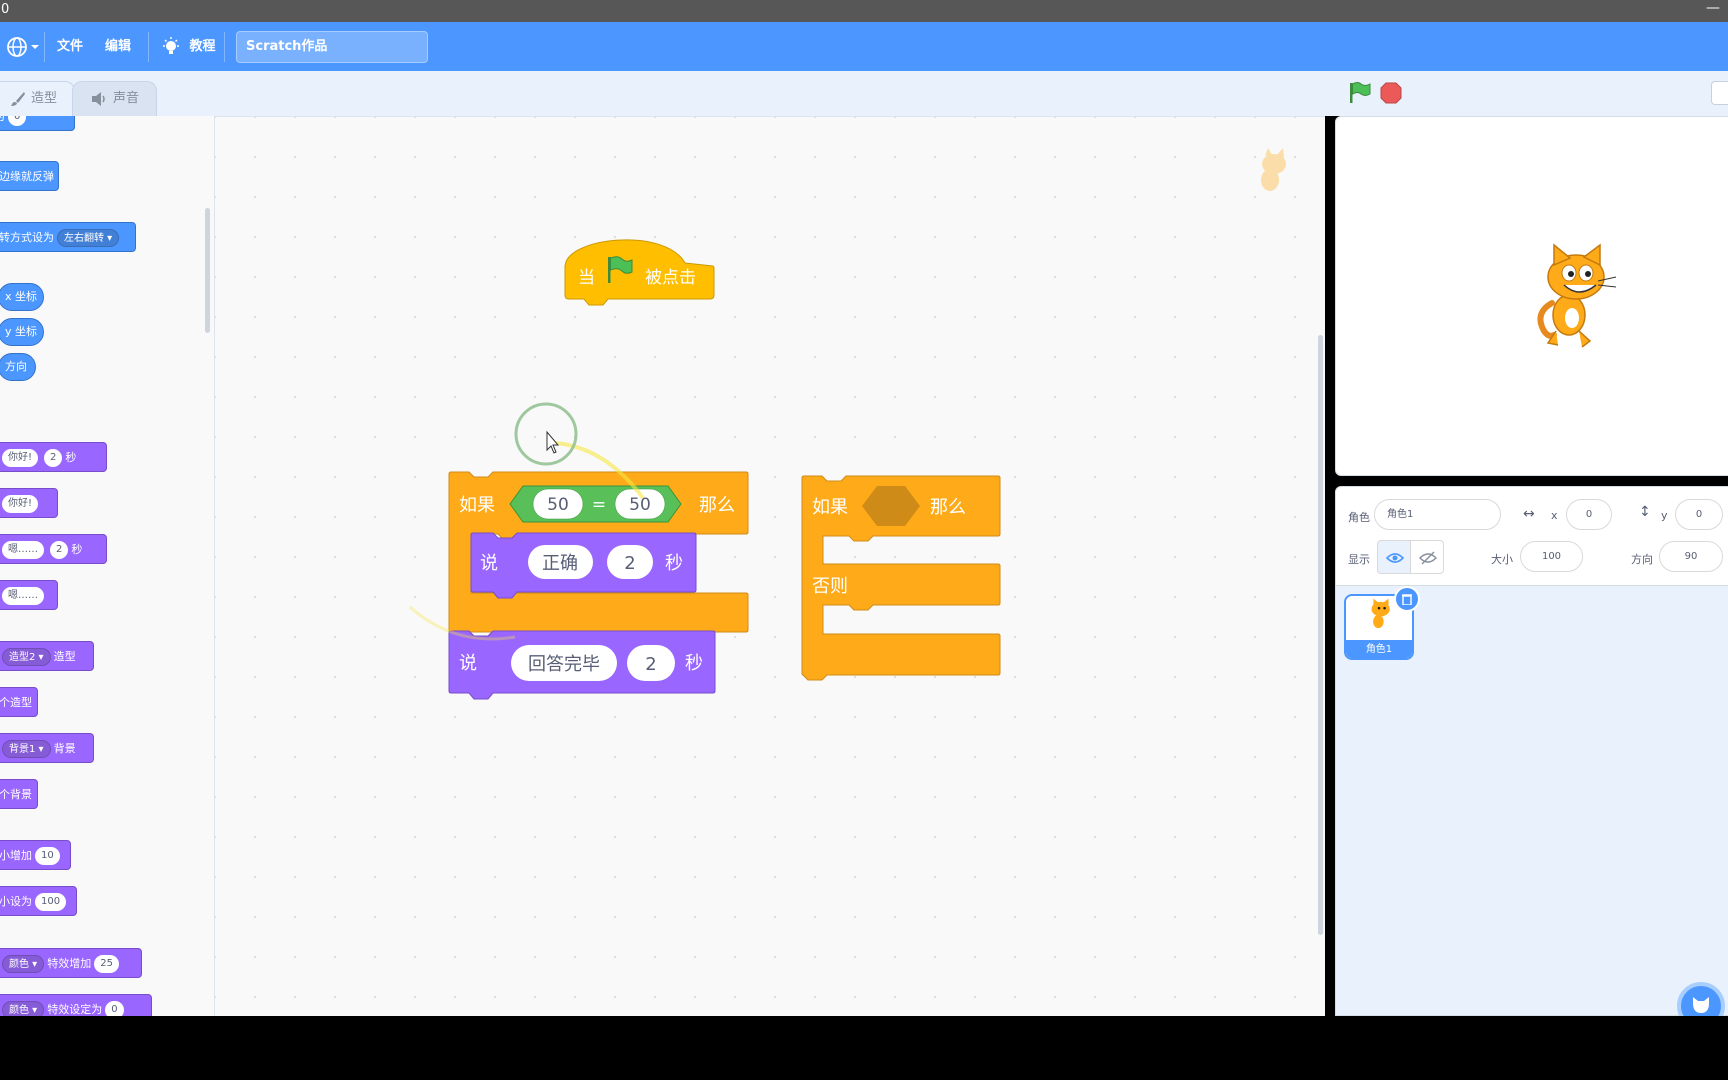 This screenshot has height=1080, width=1728. Describe the element at coordinates (19, 794) in the screenshot. I see `palette-block-next-backdrop: 个背景` at that location.